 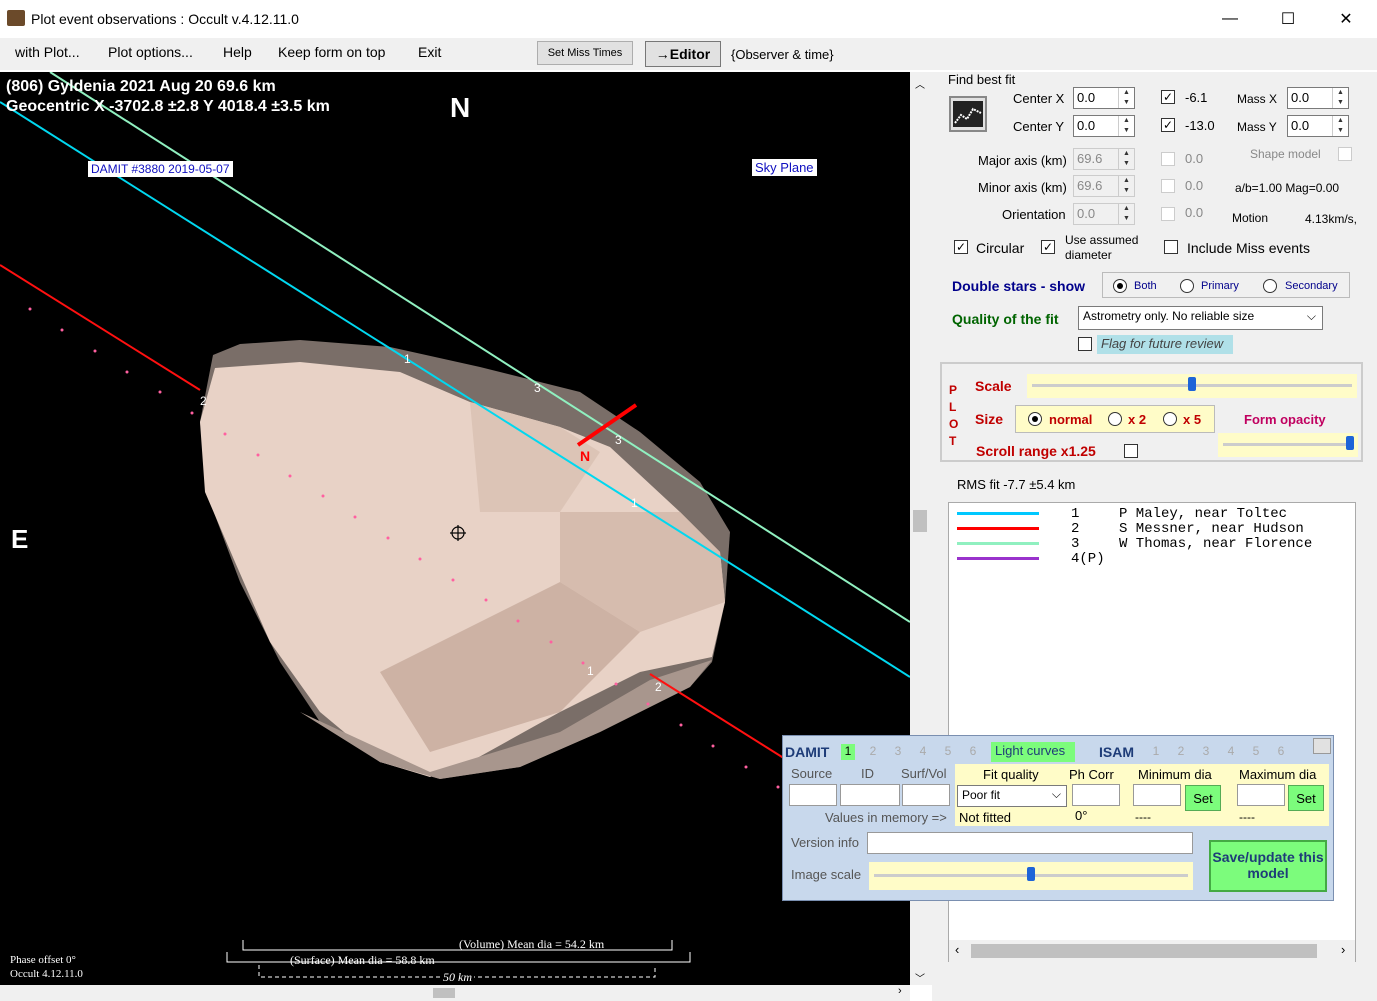 What do you see at coordinates (1318, 126) in the screenshot?
I see `mass-y-input: 0.0 ▲ ▼` at bounding box center [1318, 126].